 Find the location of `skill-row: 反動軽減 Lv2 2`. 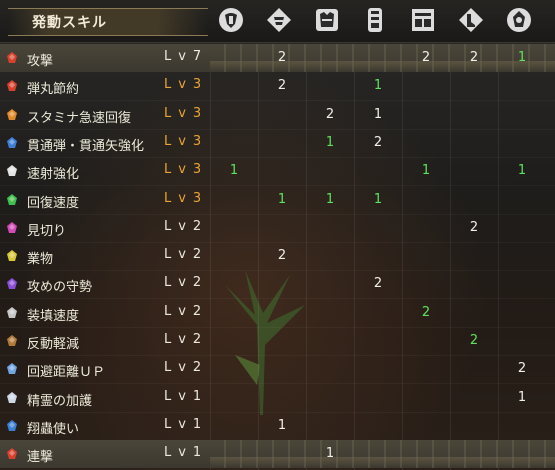

skill-row: 反動軽減 Lv2 2 is located at coordinates (277, 341).